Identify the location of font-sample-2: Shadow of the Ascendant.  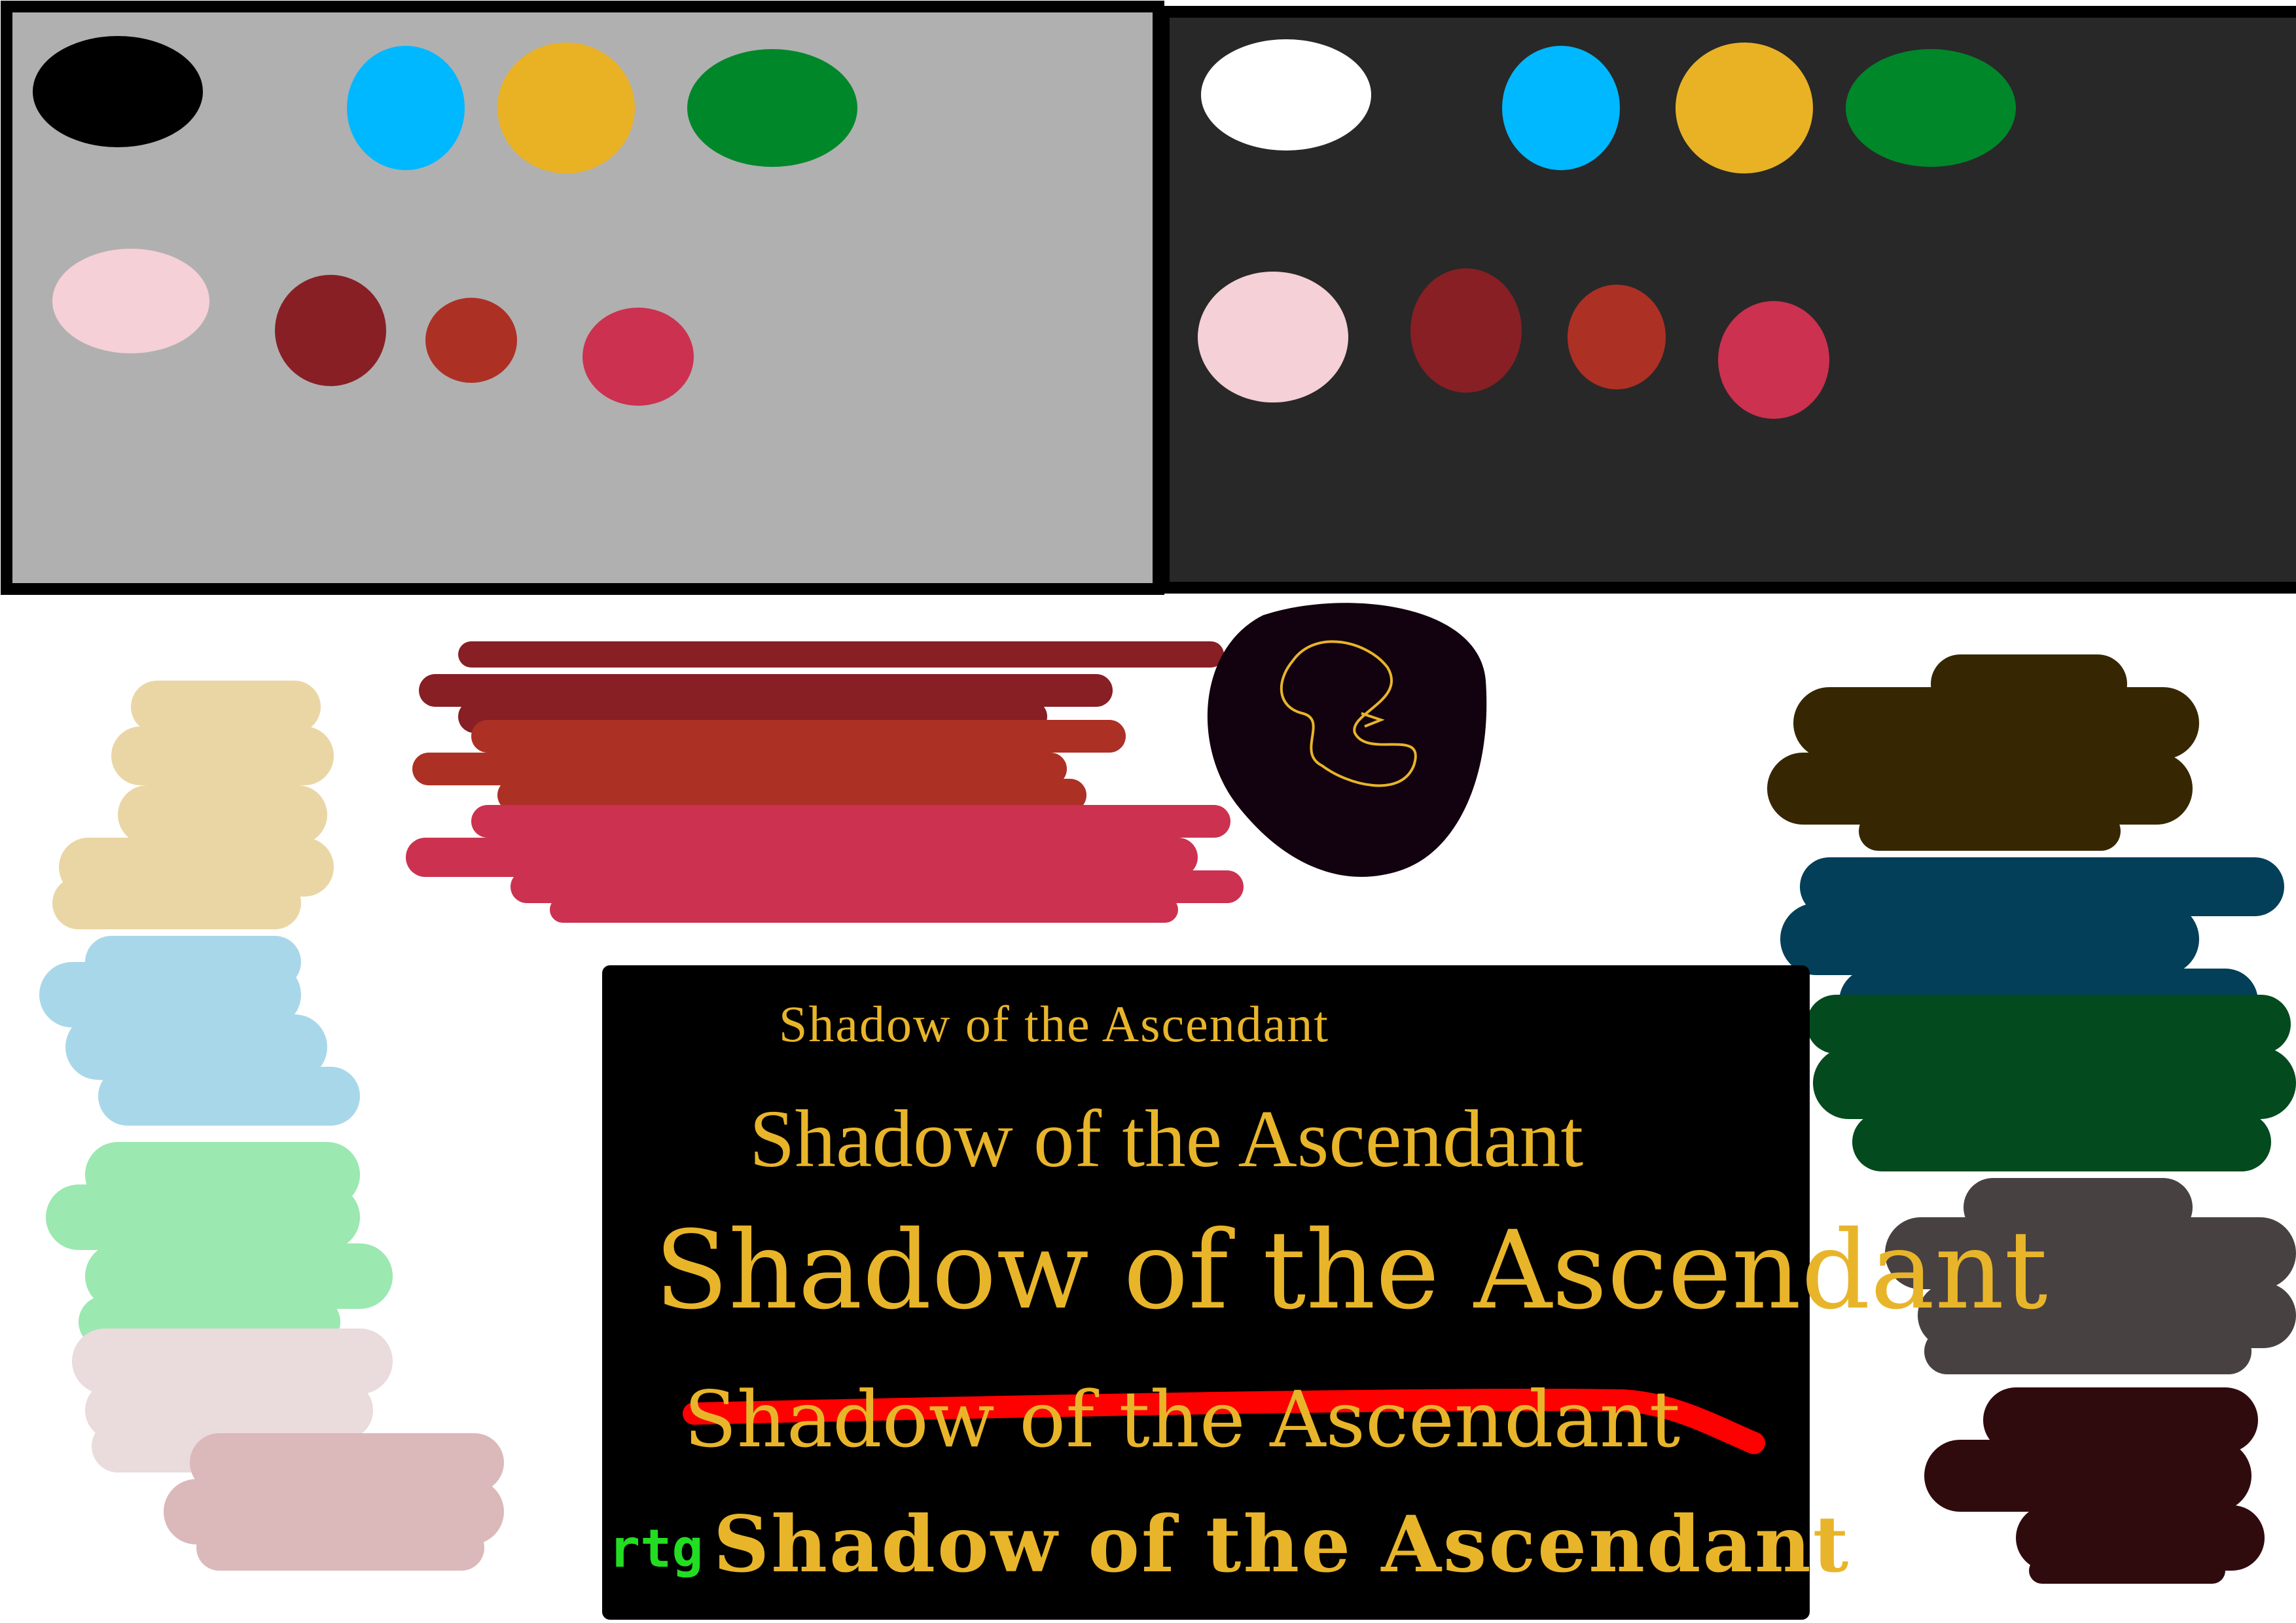
(1166, 1139).